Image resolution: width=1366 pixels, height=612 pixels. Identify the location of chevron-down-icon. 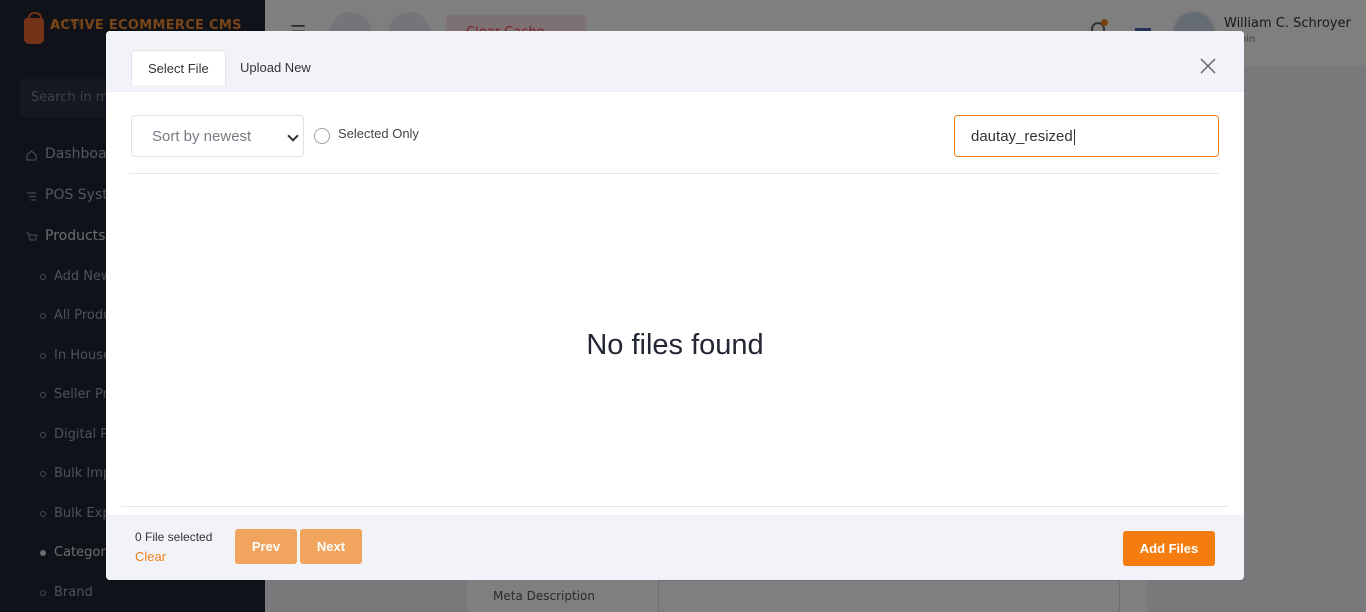
(293, 136).